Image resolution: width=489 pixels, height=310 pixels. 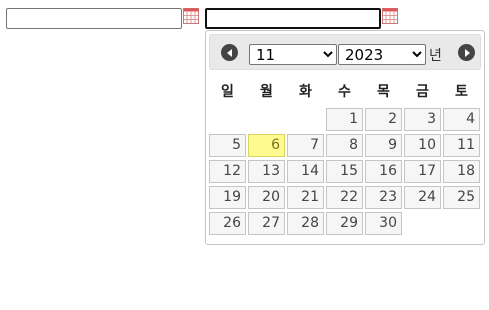 I want to click on day-cell: 23, so click(x=383, y=197).